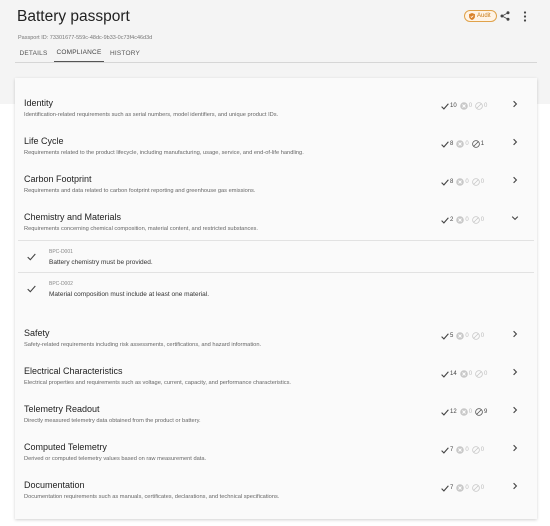  Describe the element at coordinates (73, 217) in the screenshot. I see `section-title: Chemistry and Materials` at that location.